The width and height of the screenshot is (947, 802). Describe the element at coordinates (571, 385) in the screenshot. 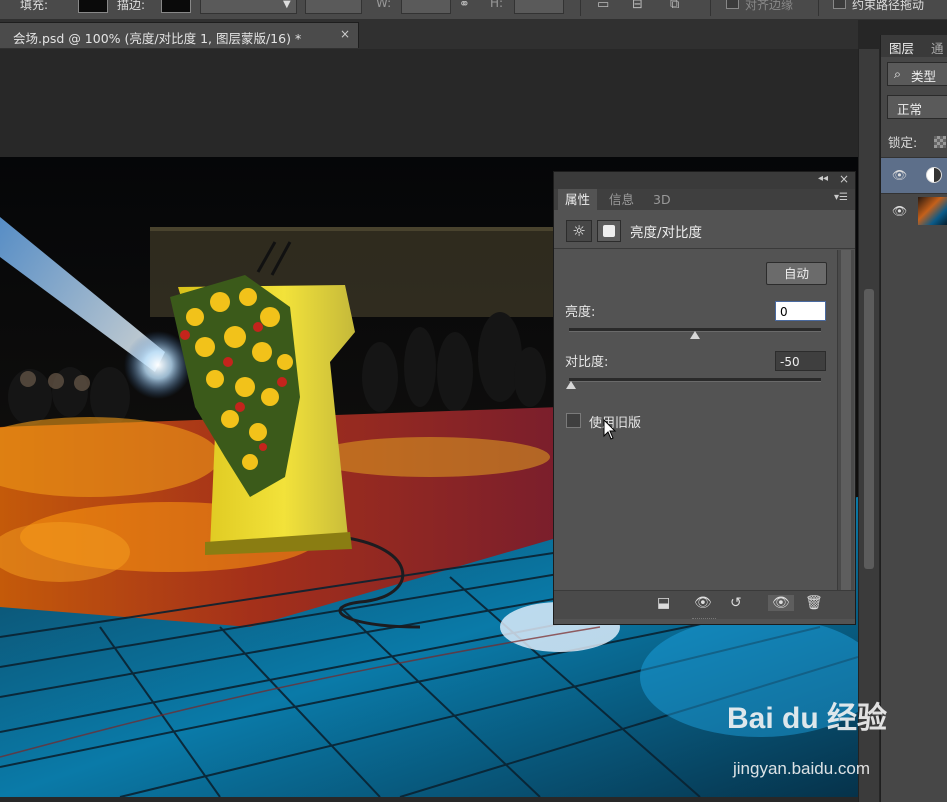

I see `contrast-slider-handle` at that location.